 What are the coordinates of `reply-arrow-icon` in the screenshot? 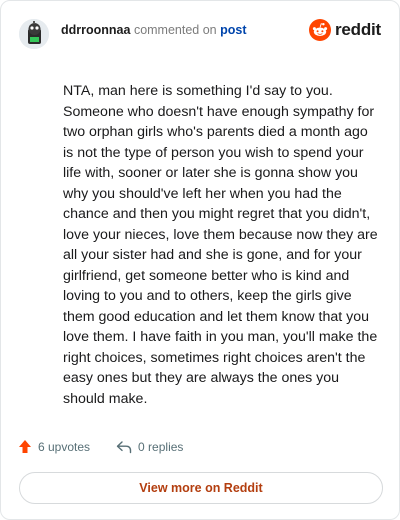 It's located at (124, 446).